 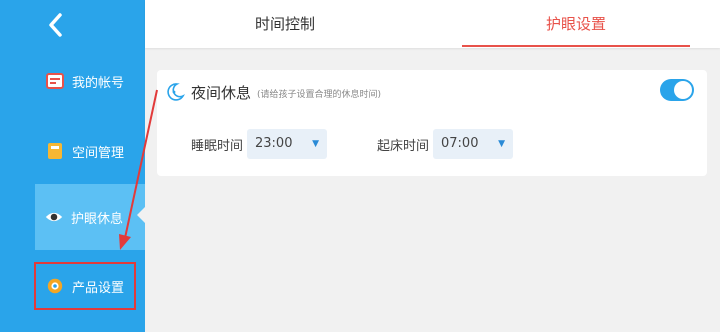 I want to click on sidebar-item-label: 空间管理, so click(x=98, y=153).